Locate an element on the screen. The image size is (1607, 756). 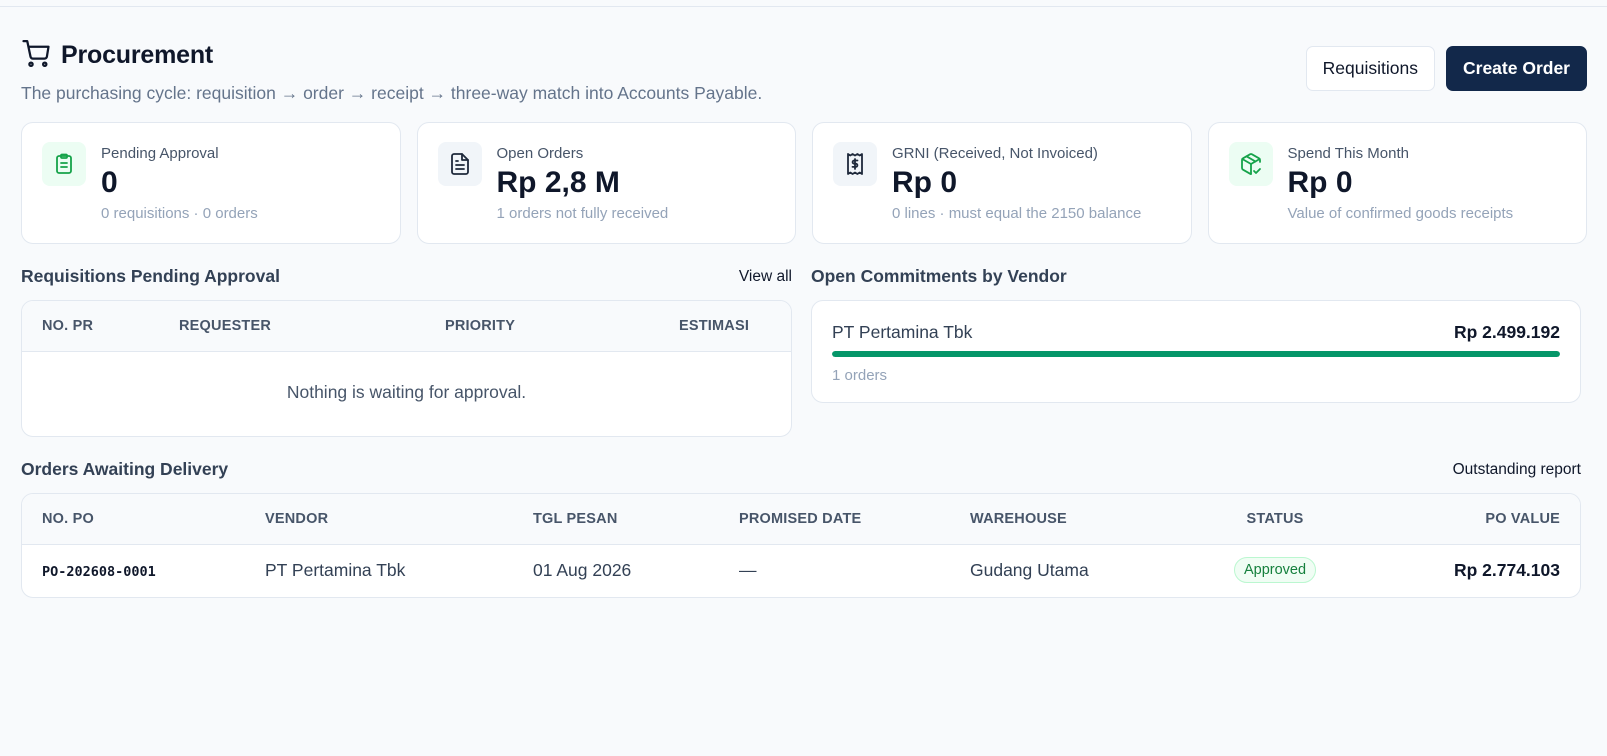
vendor-name: PT Pertamina Tbk is located at coordinates (902, 332).